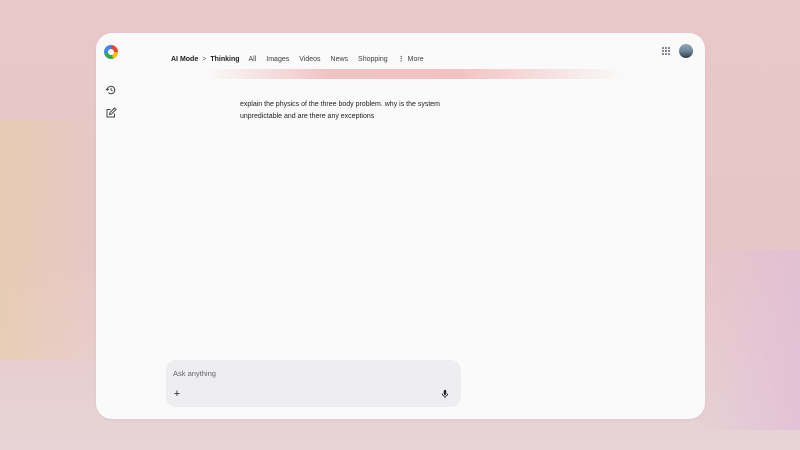  Describe the element at coordinates (298, 373) in the screenshot. I see `ask-anything-input` at that location.